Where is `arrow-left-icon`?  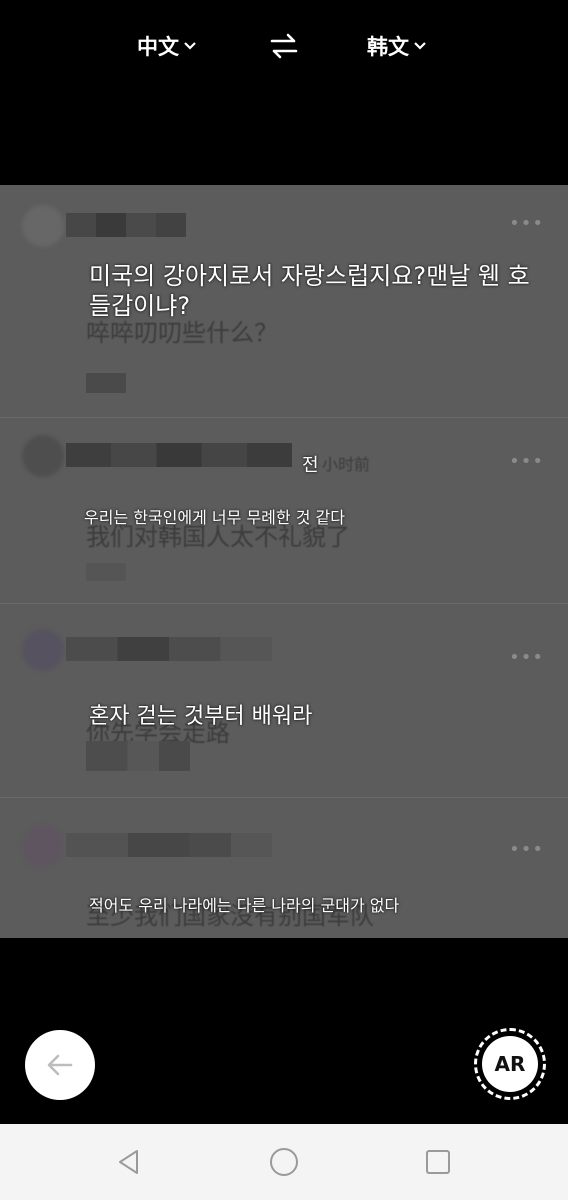 arrow-left-icon is located at coordinates (60, 1065).